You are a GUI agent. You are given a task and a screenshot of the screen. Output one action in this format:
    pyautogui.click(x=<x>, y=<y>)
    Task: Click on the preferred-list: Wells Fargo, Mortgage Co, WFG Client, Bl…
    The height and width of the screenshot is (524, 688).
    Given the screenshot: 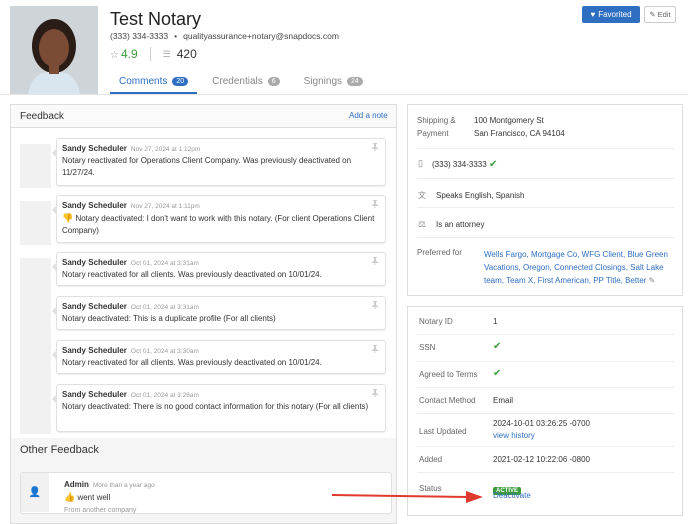 What is the action you would take?
    pyautogui.click(x=576, y=267)
    